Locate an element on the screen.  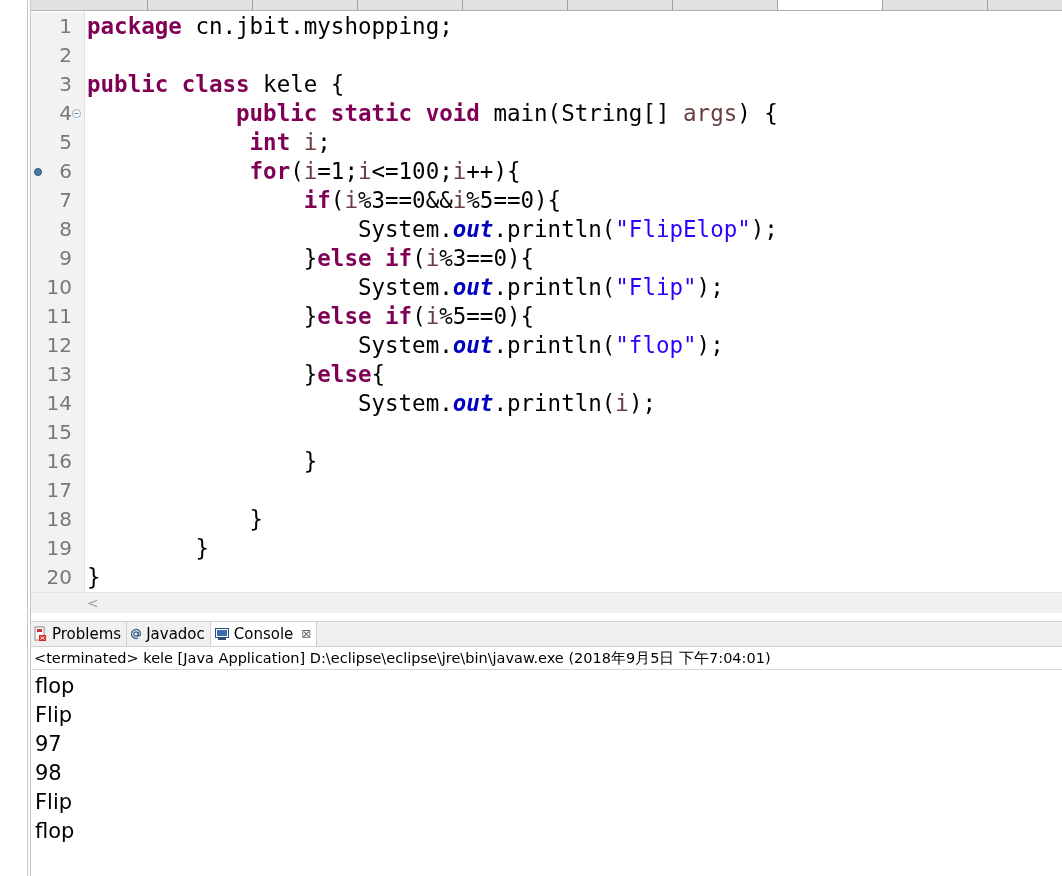
keyword: int is located at coordinates (270, 142).